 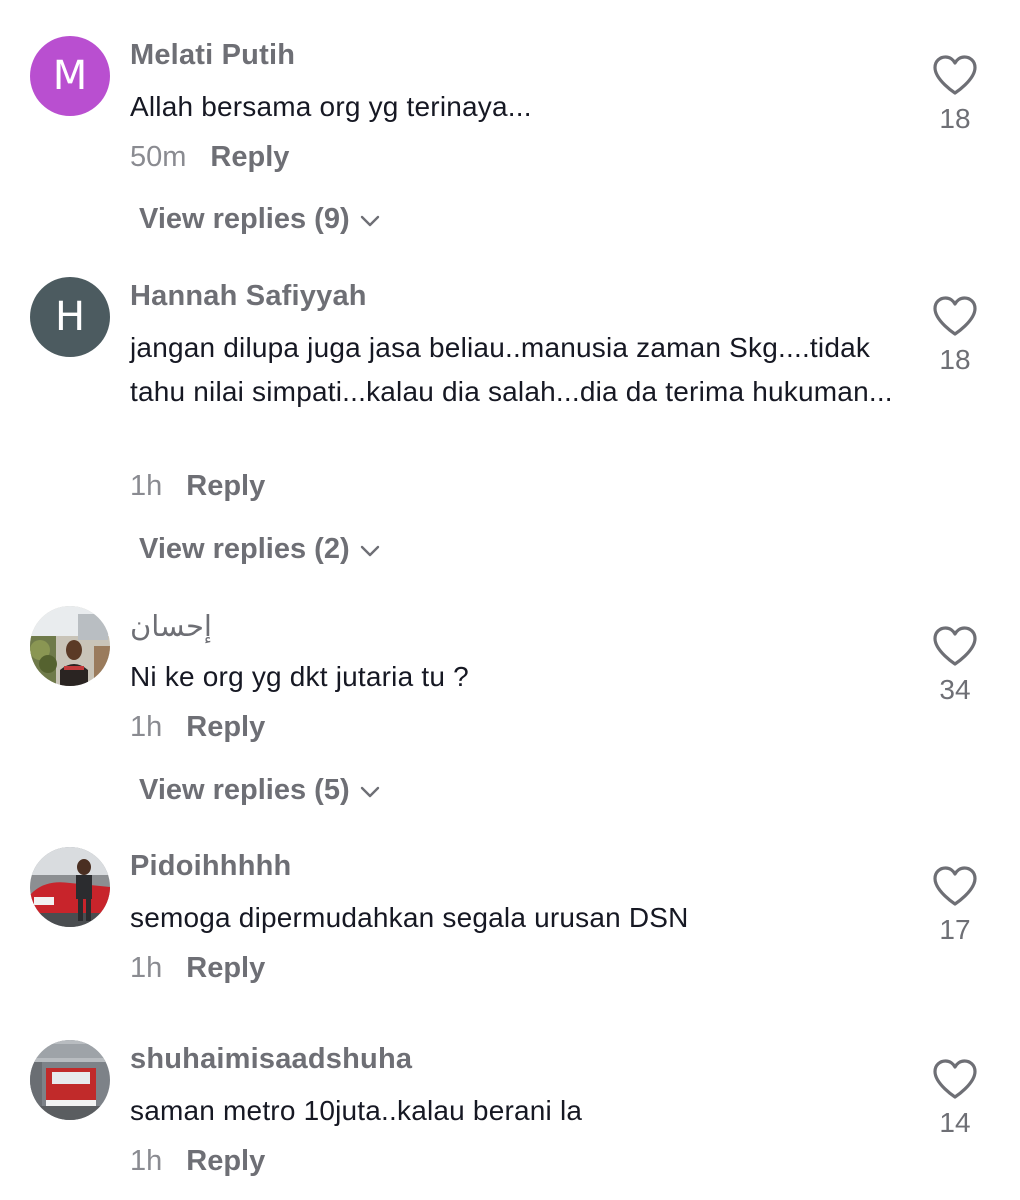 I want to click on like-count: 34, so click(x=955, y=689).